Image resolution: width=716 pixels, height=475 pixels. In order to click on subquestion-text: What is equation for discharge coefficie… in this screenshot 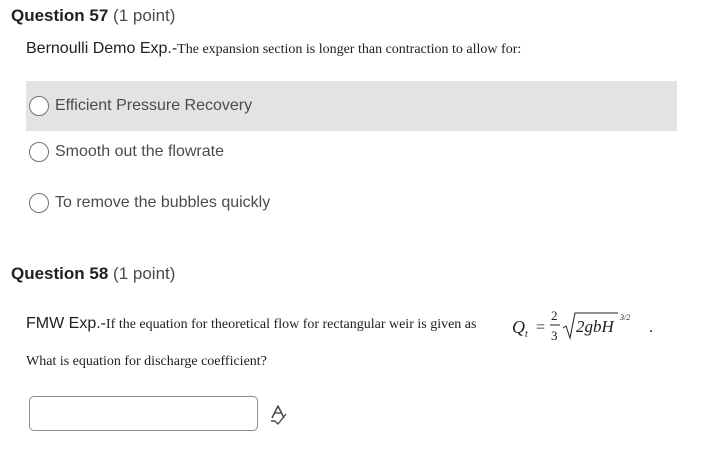, I will do `click(146, 361)`.